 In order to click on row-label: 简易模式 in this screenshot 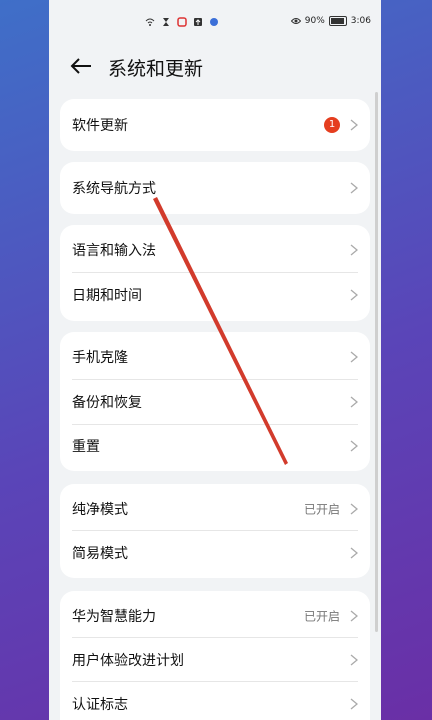, I will do `click(100, 554)`.